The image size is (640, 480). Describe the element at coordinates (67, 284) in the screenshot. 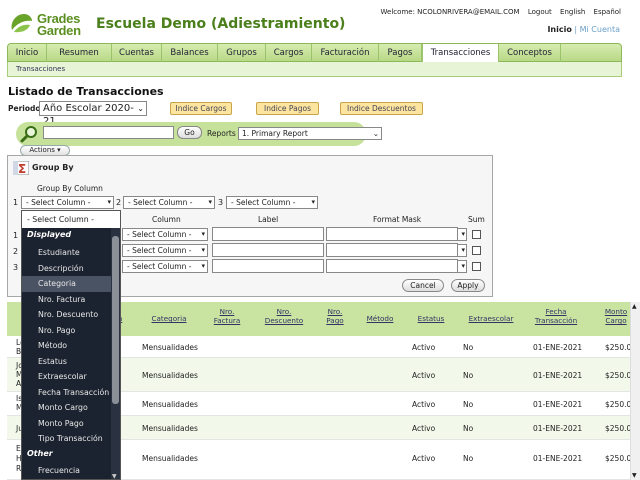

I see `dropdown-option-highlighted: Categoria` at that location.